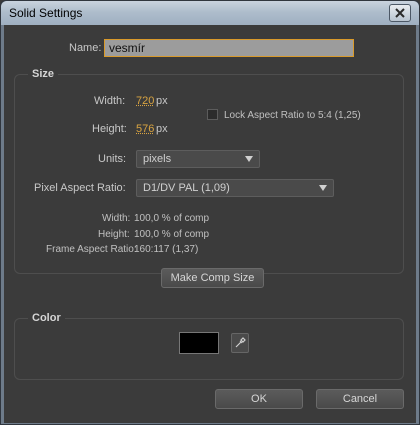  I want to click on height-unit: px, so click(162, 129).